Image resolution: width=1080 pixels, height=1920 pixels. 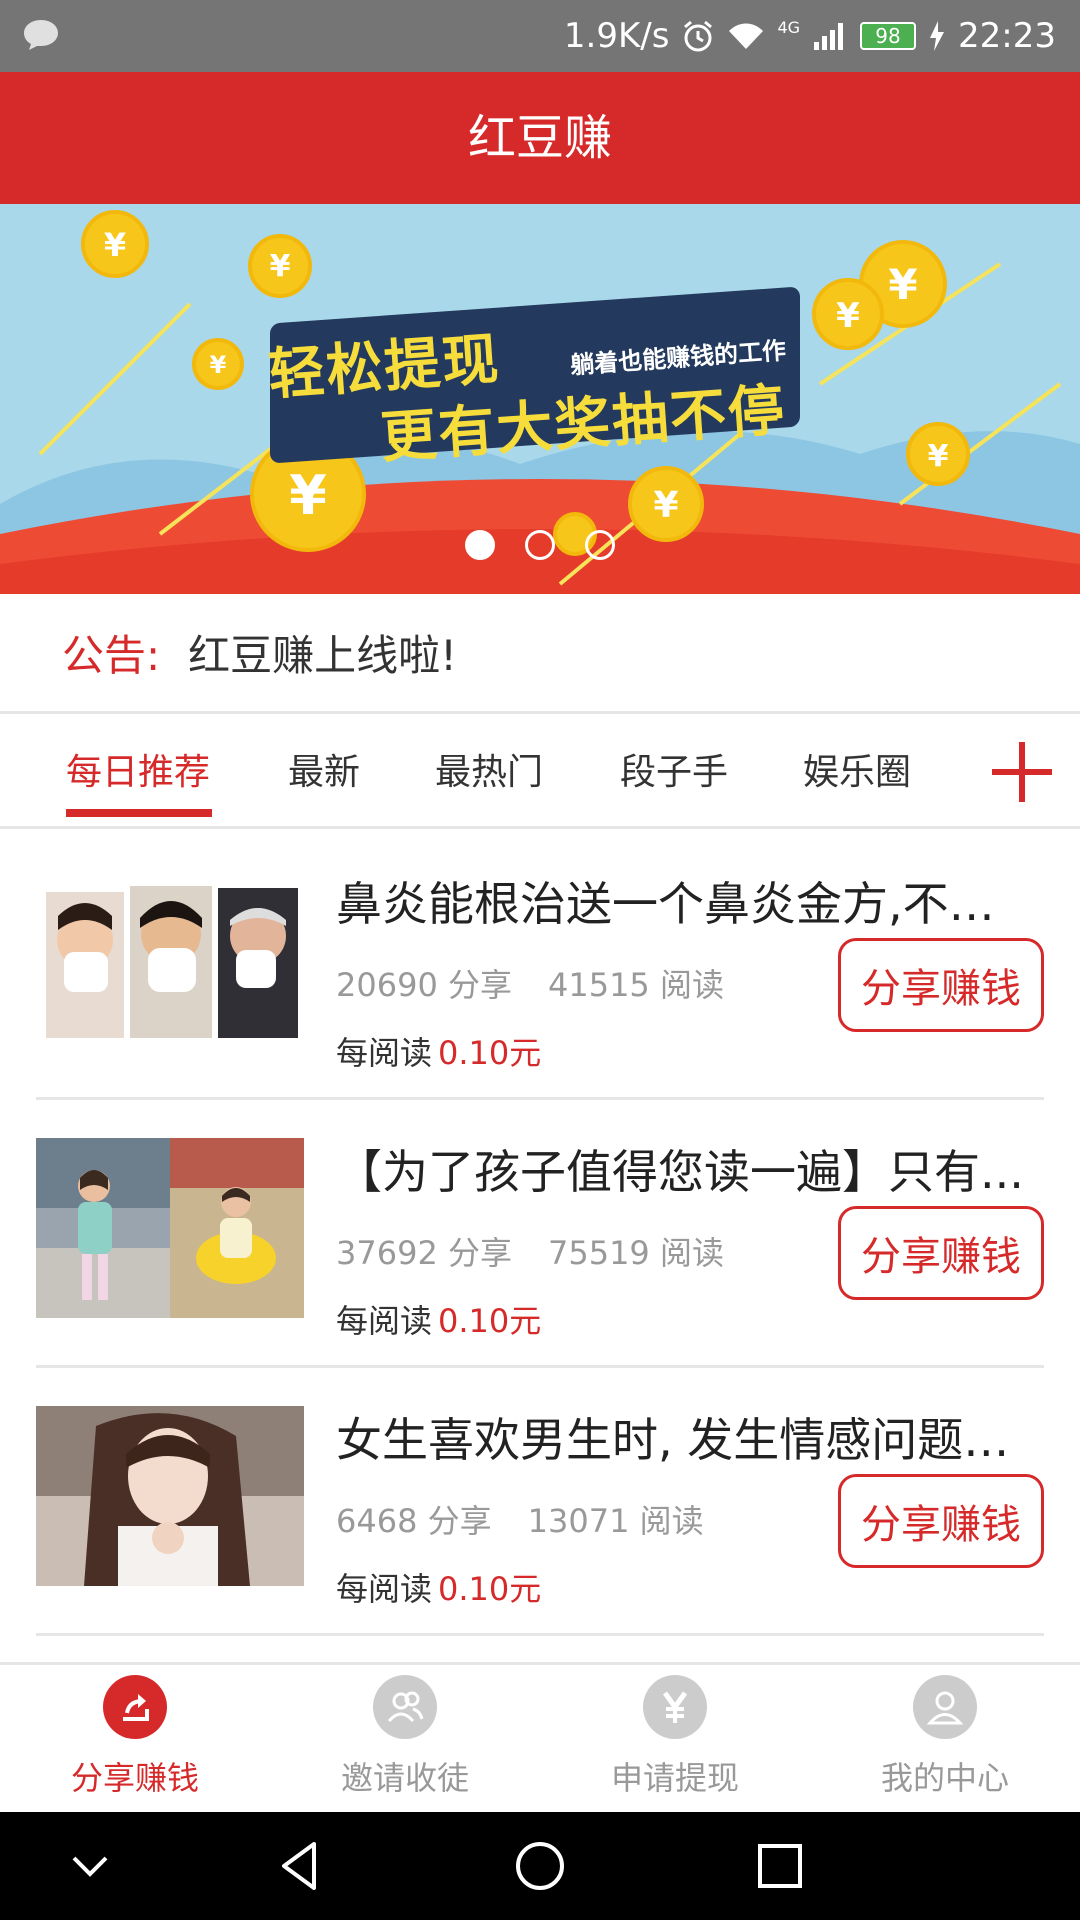 I want to click on message-icon, so click(x=41, y=35).